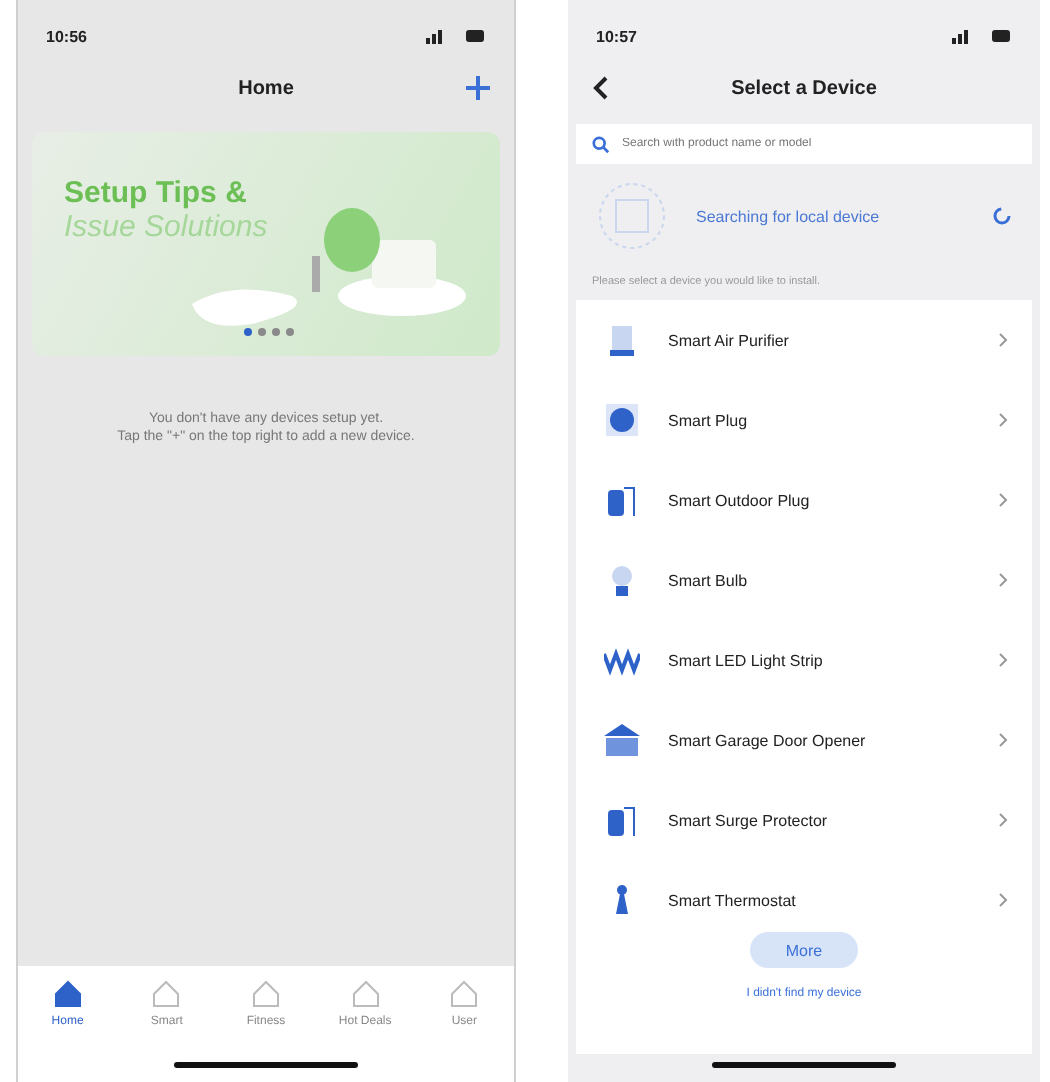  Describe the element at coordinates (804, 580) in the screenshot. I see `device-row: Smart Bulb` at that location.